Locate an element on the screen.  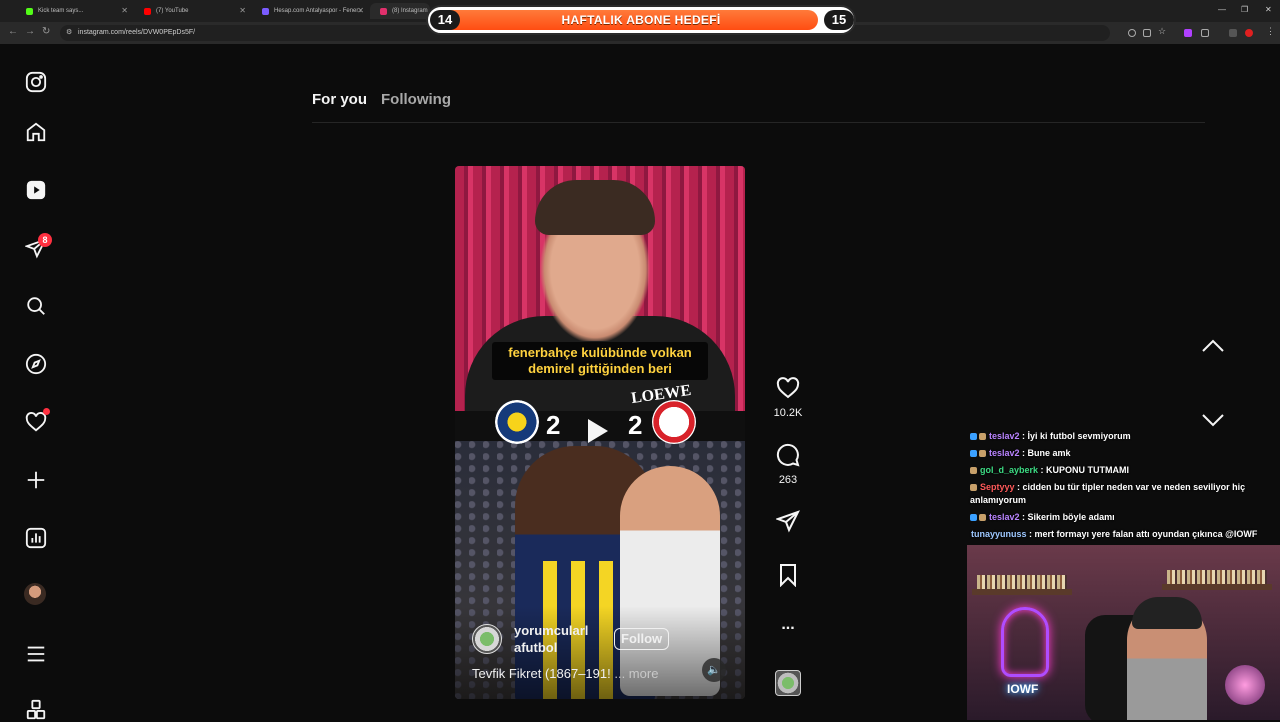
browser-menu-icon: ⋮ is located at coordinates (1270, 31).